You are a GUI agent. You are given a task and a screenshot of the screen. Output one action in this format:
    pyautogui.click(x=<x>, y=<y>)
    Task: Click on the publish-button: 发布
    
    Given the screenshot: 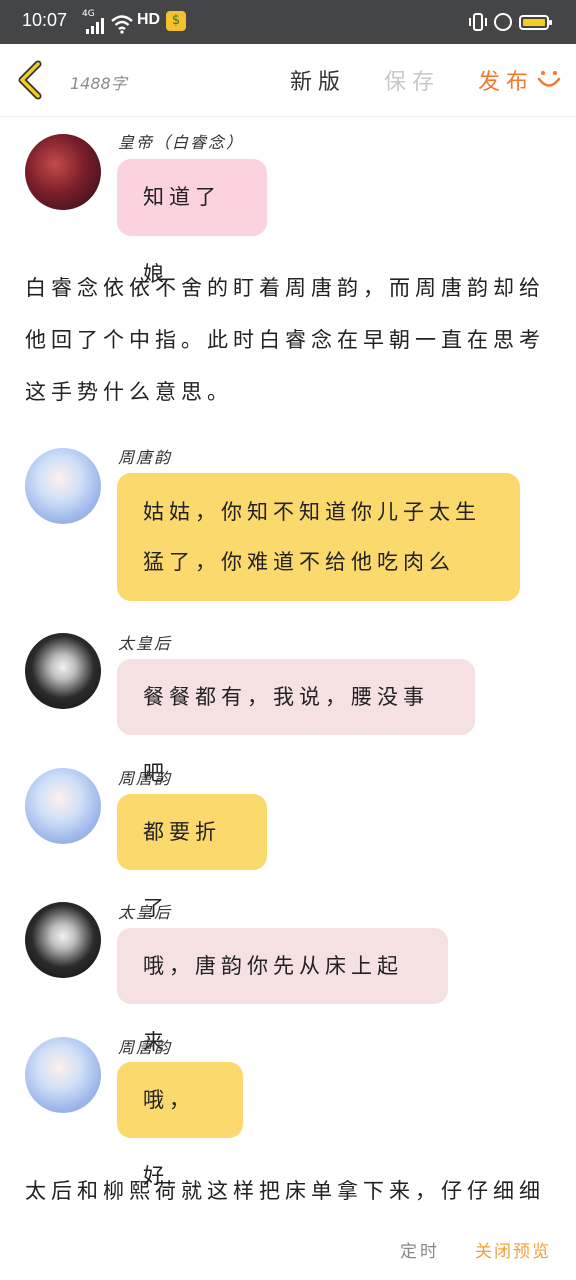 What is the action you would take?
    pyautogui.click(x=506, y=80)
    